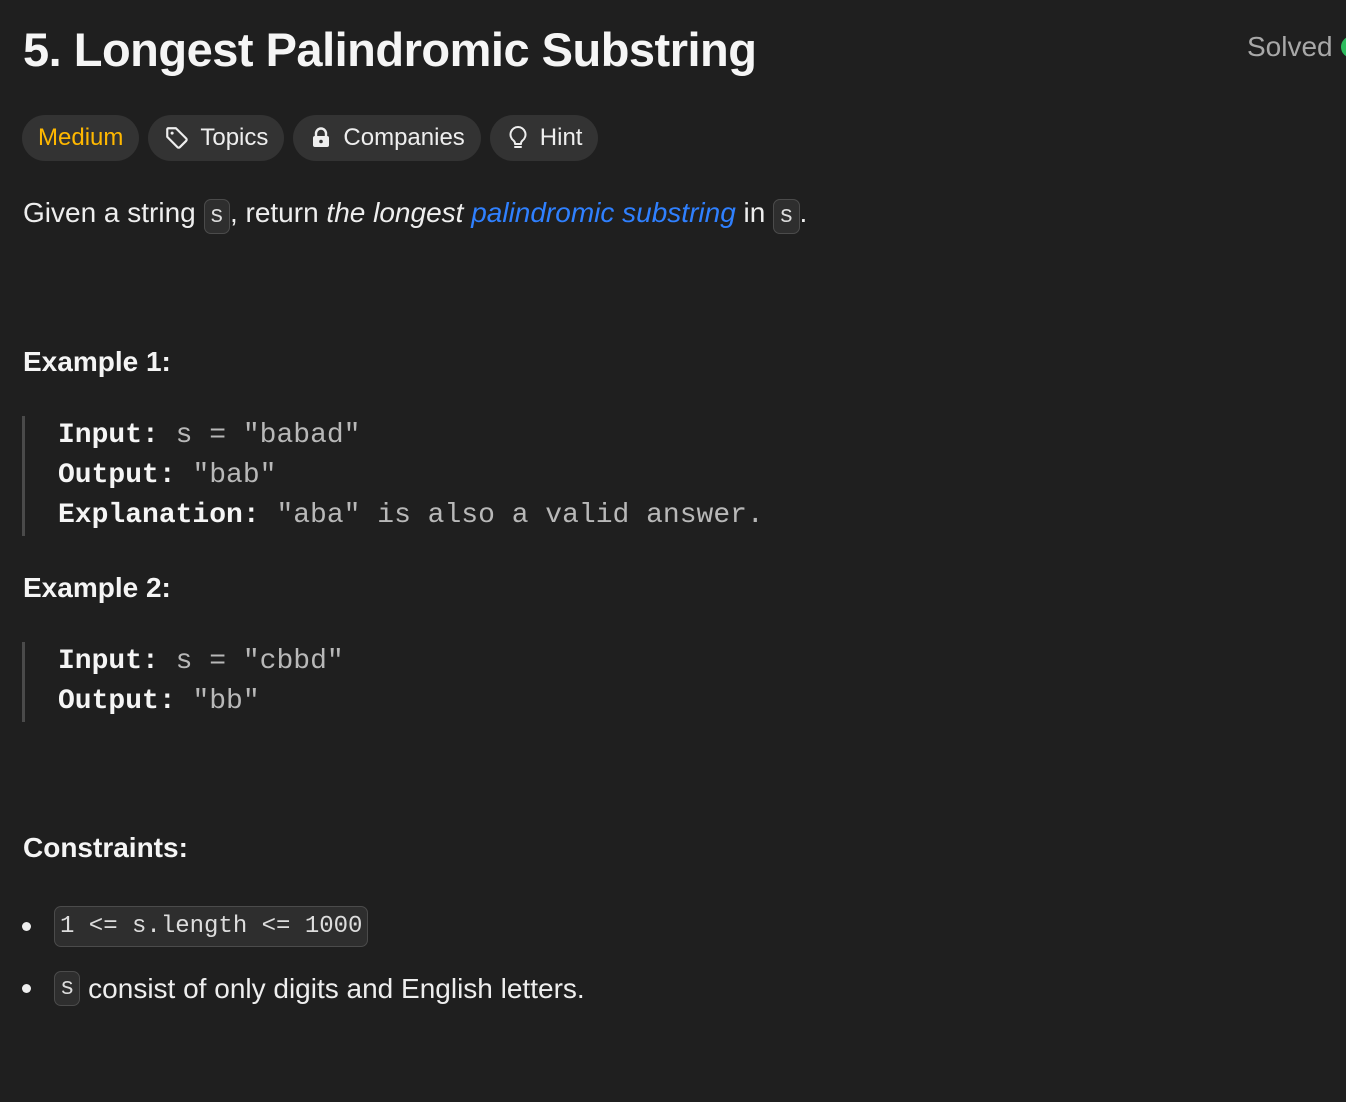  I want to click on input-value: s = "cbbd", so click(259, 661).